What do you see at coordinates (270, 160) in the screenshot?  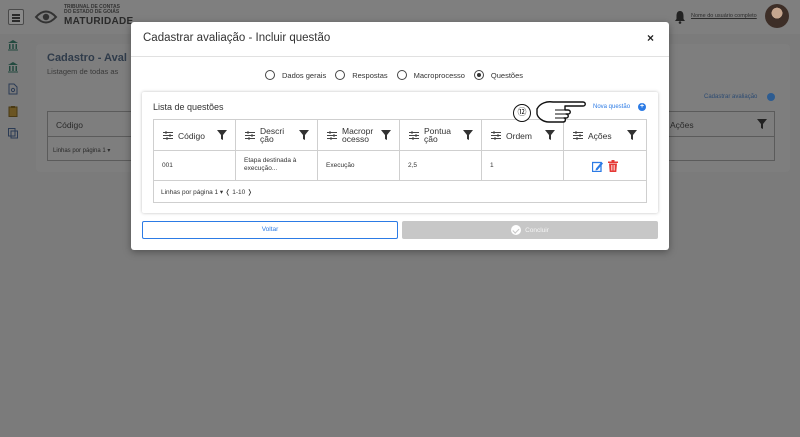 I see `cell-text: Etapa destinada à` at bounding box center [270, 160].